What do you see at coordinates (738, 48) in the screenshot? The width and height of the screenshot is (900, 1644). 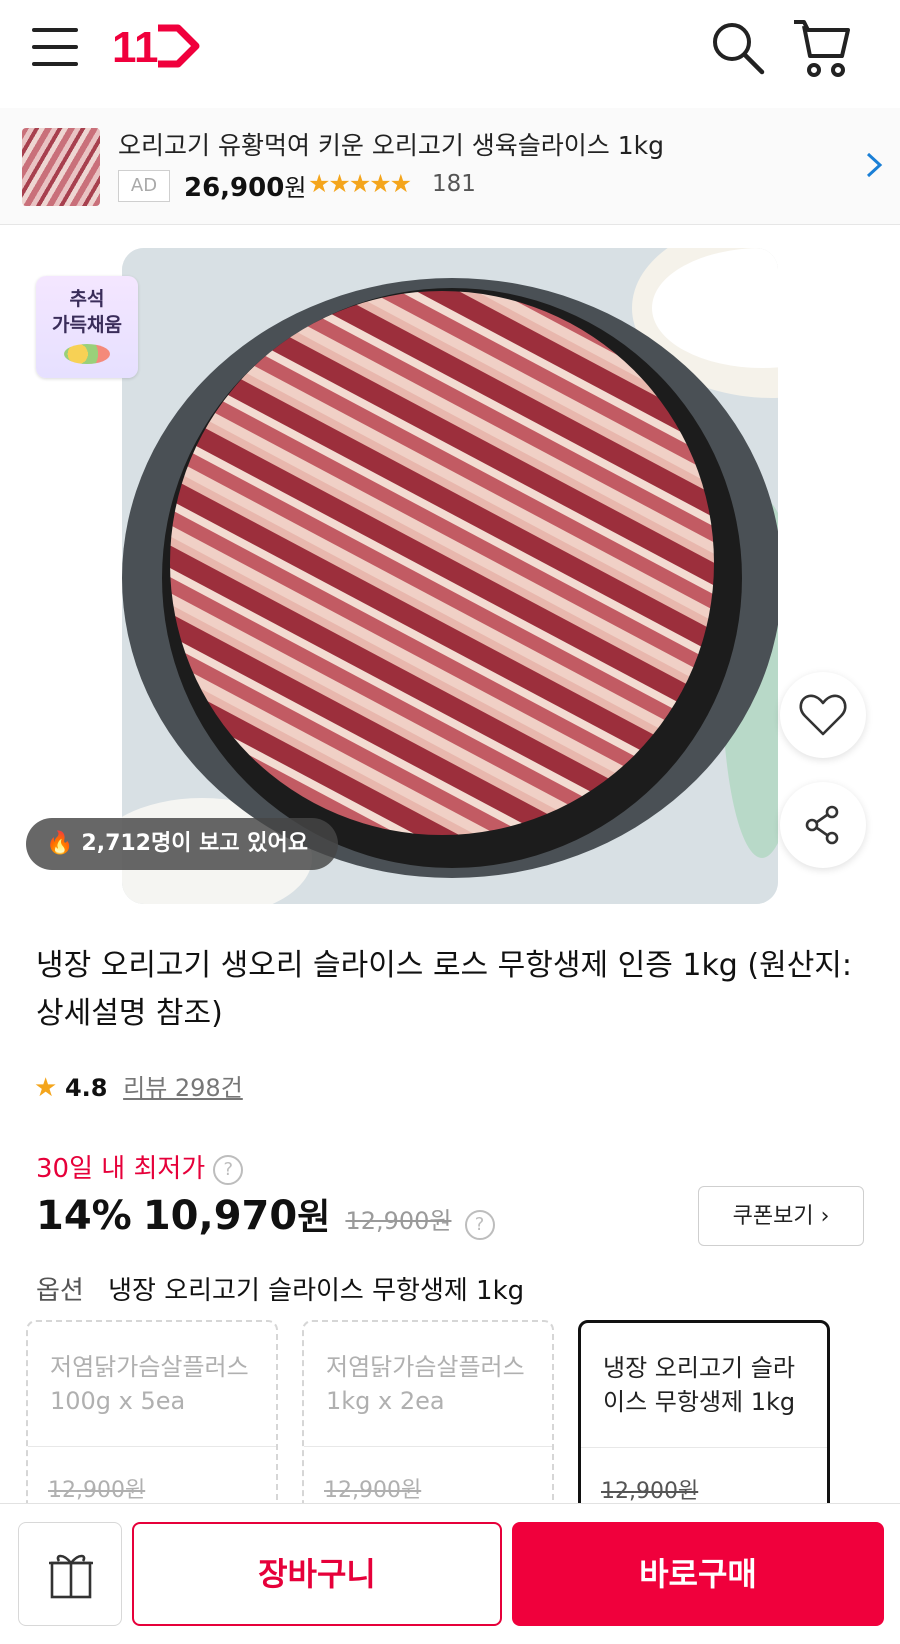 I see `search-icon` at bounding box center [738, 48].